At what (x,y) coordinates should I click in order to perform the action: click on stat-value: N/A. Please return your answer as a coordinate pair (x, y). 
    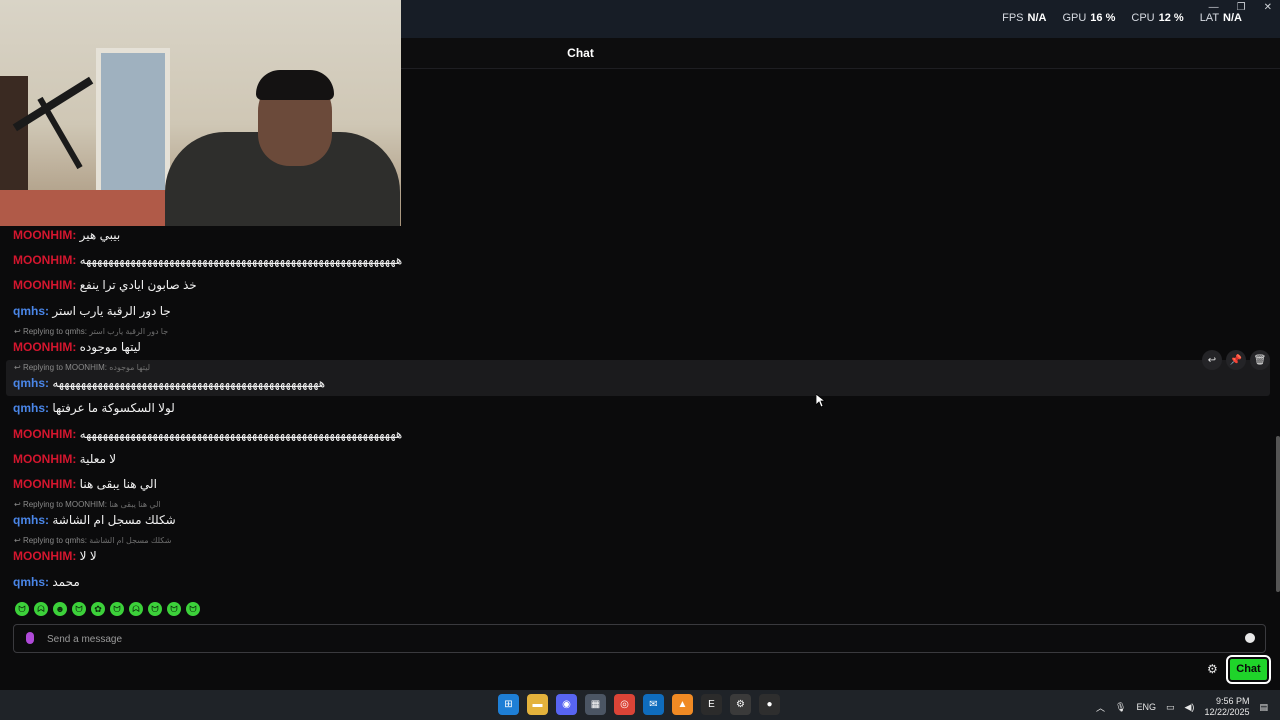
    Looking at the image, I should click on (1037, 18).